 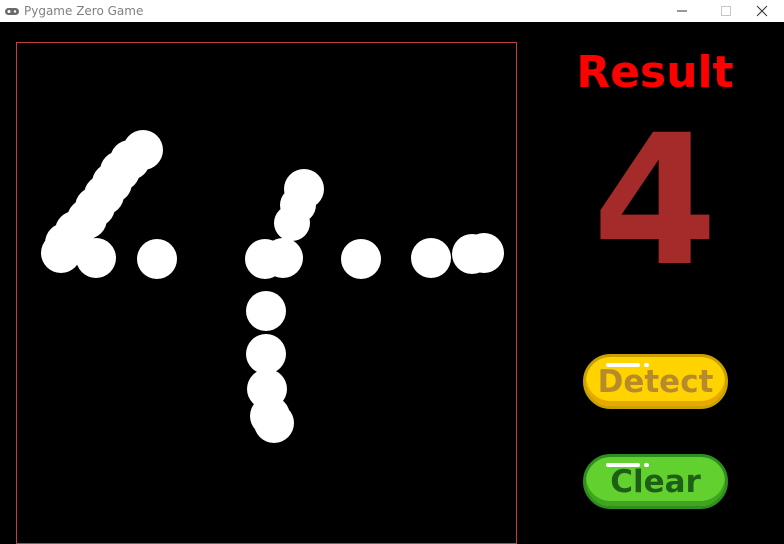 I want to click on maximize-icon, so click(x=726, y=11).